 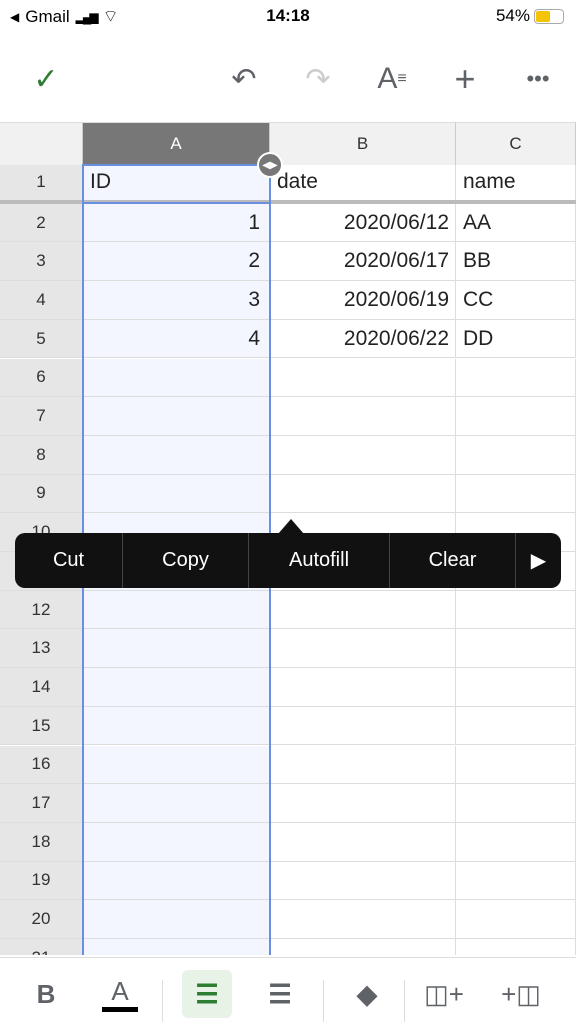 What do you see at coordinates (516, 222) in the screenshot?
I see `cell-c: AA` at bounding box center [516, 222].